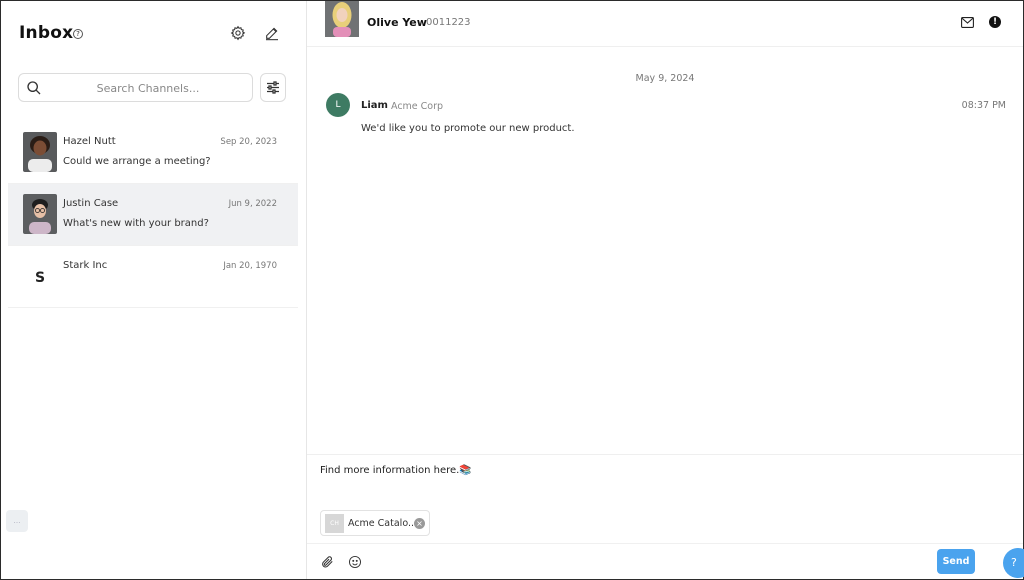 The width and height of the screenshot is (1024, 580). What do you see at coordinates (154, 35) in the screenshot?
I see `sidebar-header: Inbox ?` at bounding box center [154, 35].